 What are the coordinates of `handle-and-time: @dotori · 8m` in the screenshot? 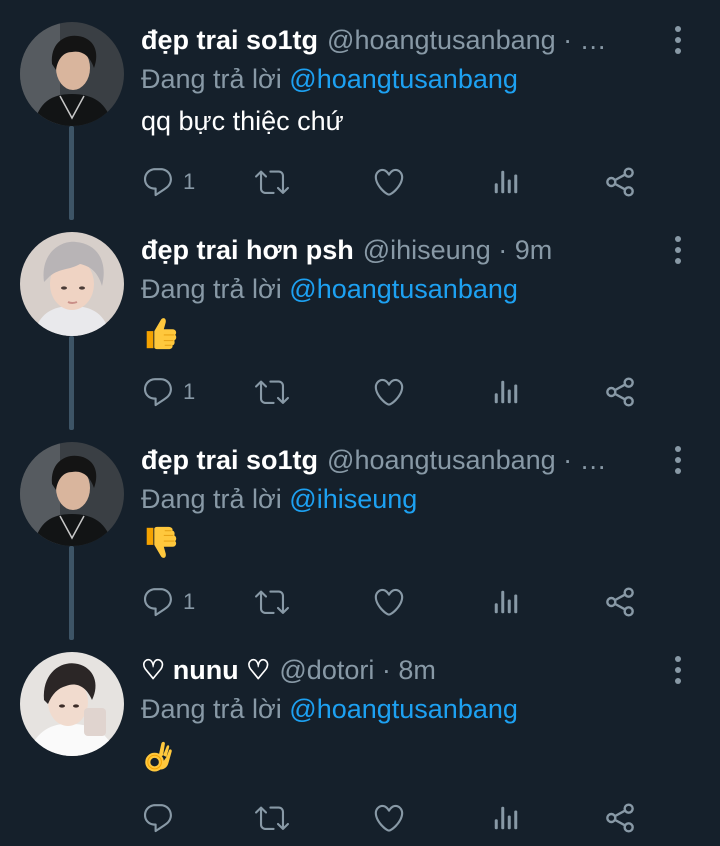 It's located at (357, 670).